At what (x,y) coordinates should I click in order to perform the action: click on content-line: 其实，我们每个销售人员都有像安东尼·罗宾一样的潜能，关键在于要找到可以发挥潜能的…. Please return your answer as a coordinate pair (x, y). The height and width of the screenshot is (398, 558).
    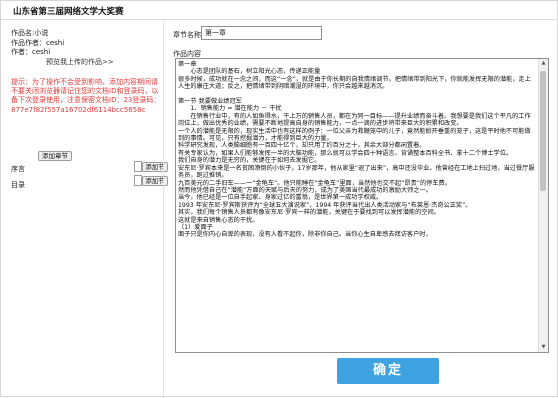
    Looking at the image, I should click on (309, 213).